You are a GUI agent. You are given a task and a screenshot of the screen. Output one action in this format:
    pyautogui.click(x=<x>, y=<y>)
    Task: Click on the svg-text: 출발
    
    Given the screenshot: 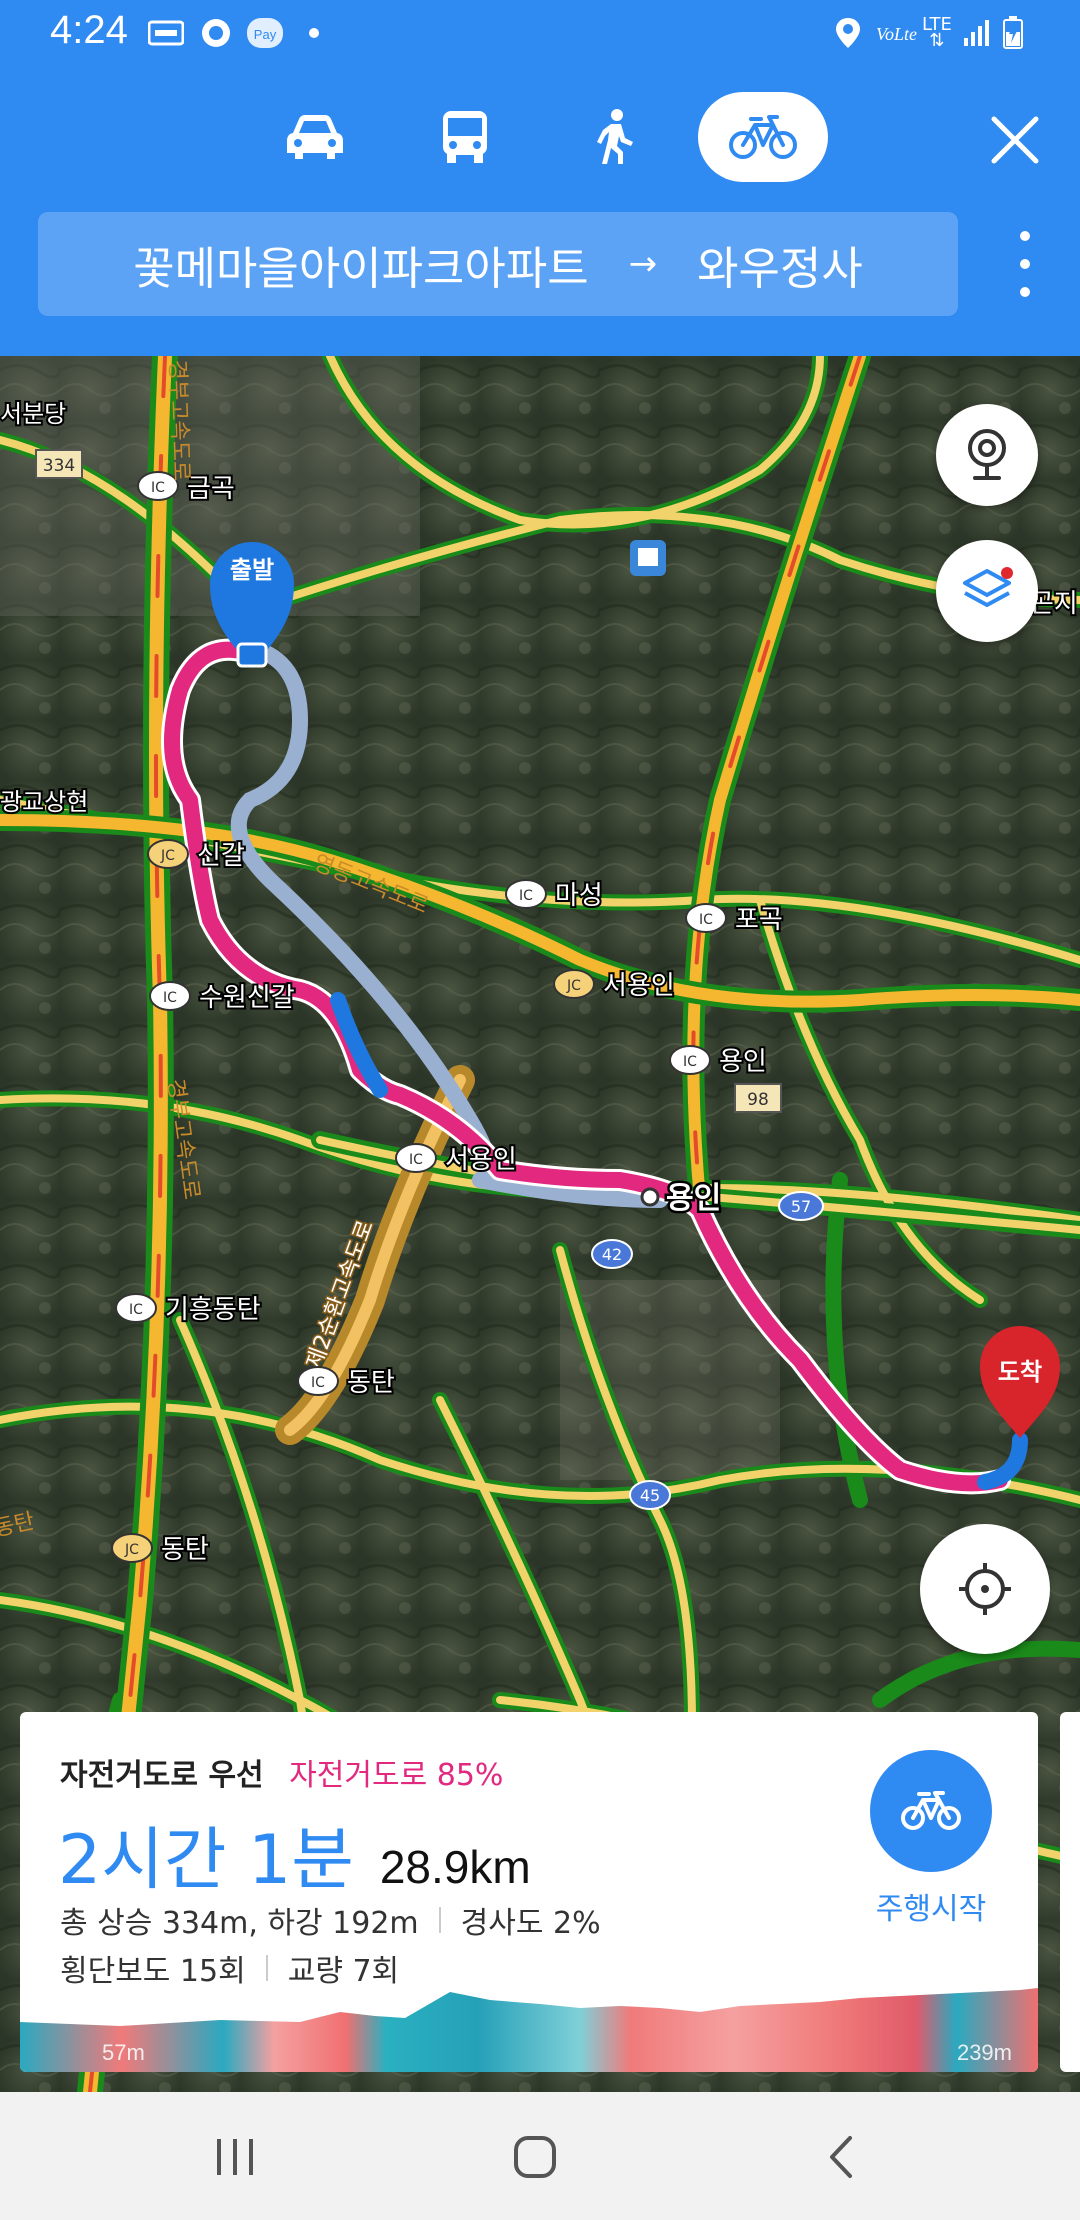 What is the action you would take?
    pyautogui.click(x=252, y=570)
    